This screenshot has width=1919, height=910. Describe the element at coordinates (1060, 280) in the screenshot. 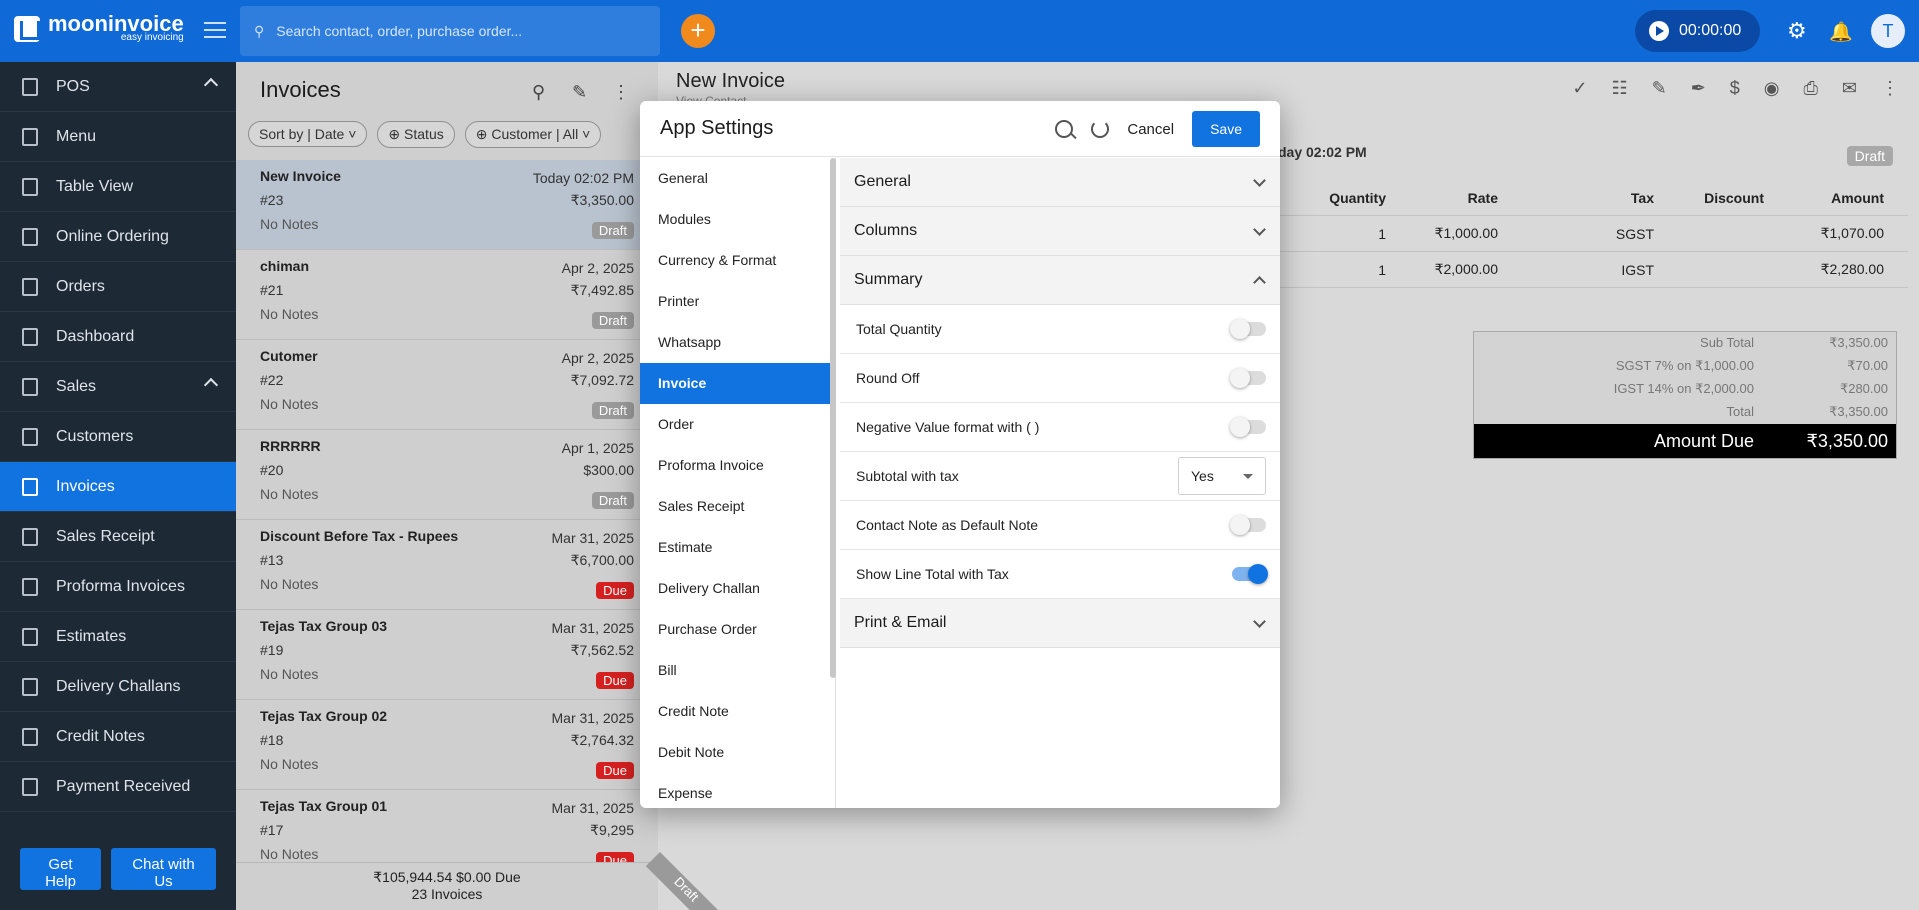

I see `section-summary: Summary` at that location.